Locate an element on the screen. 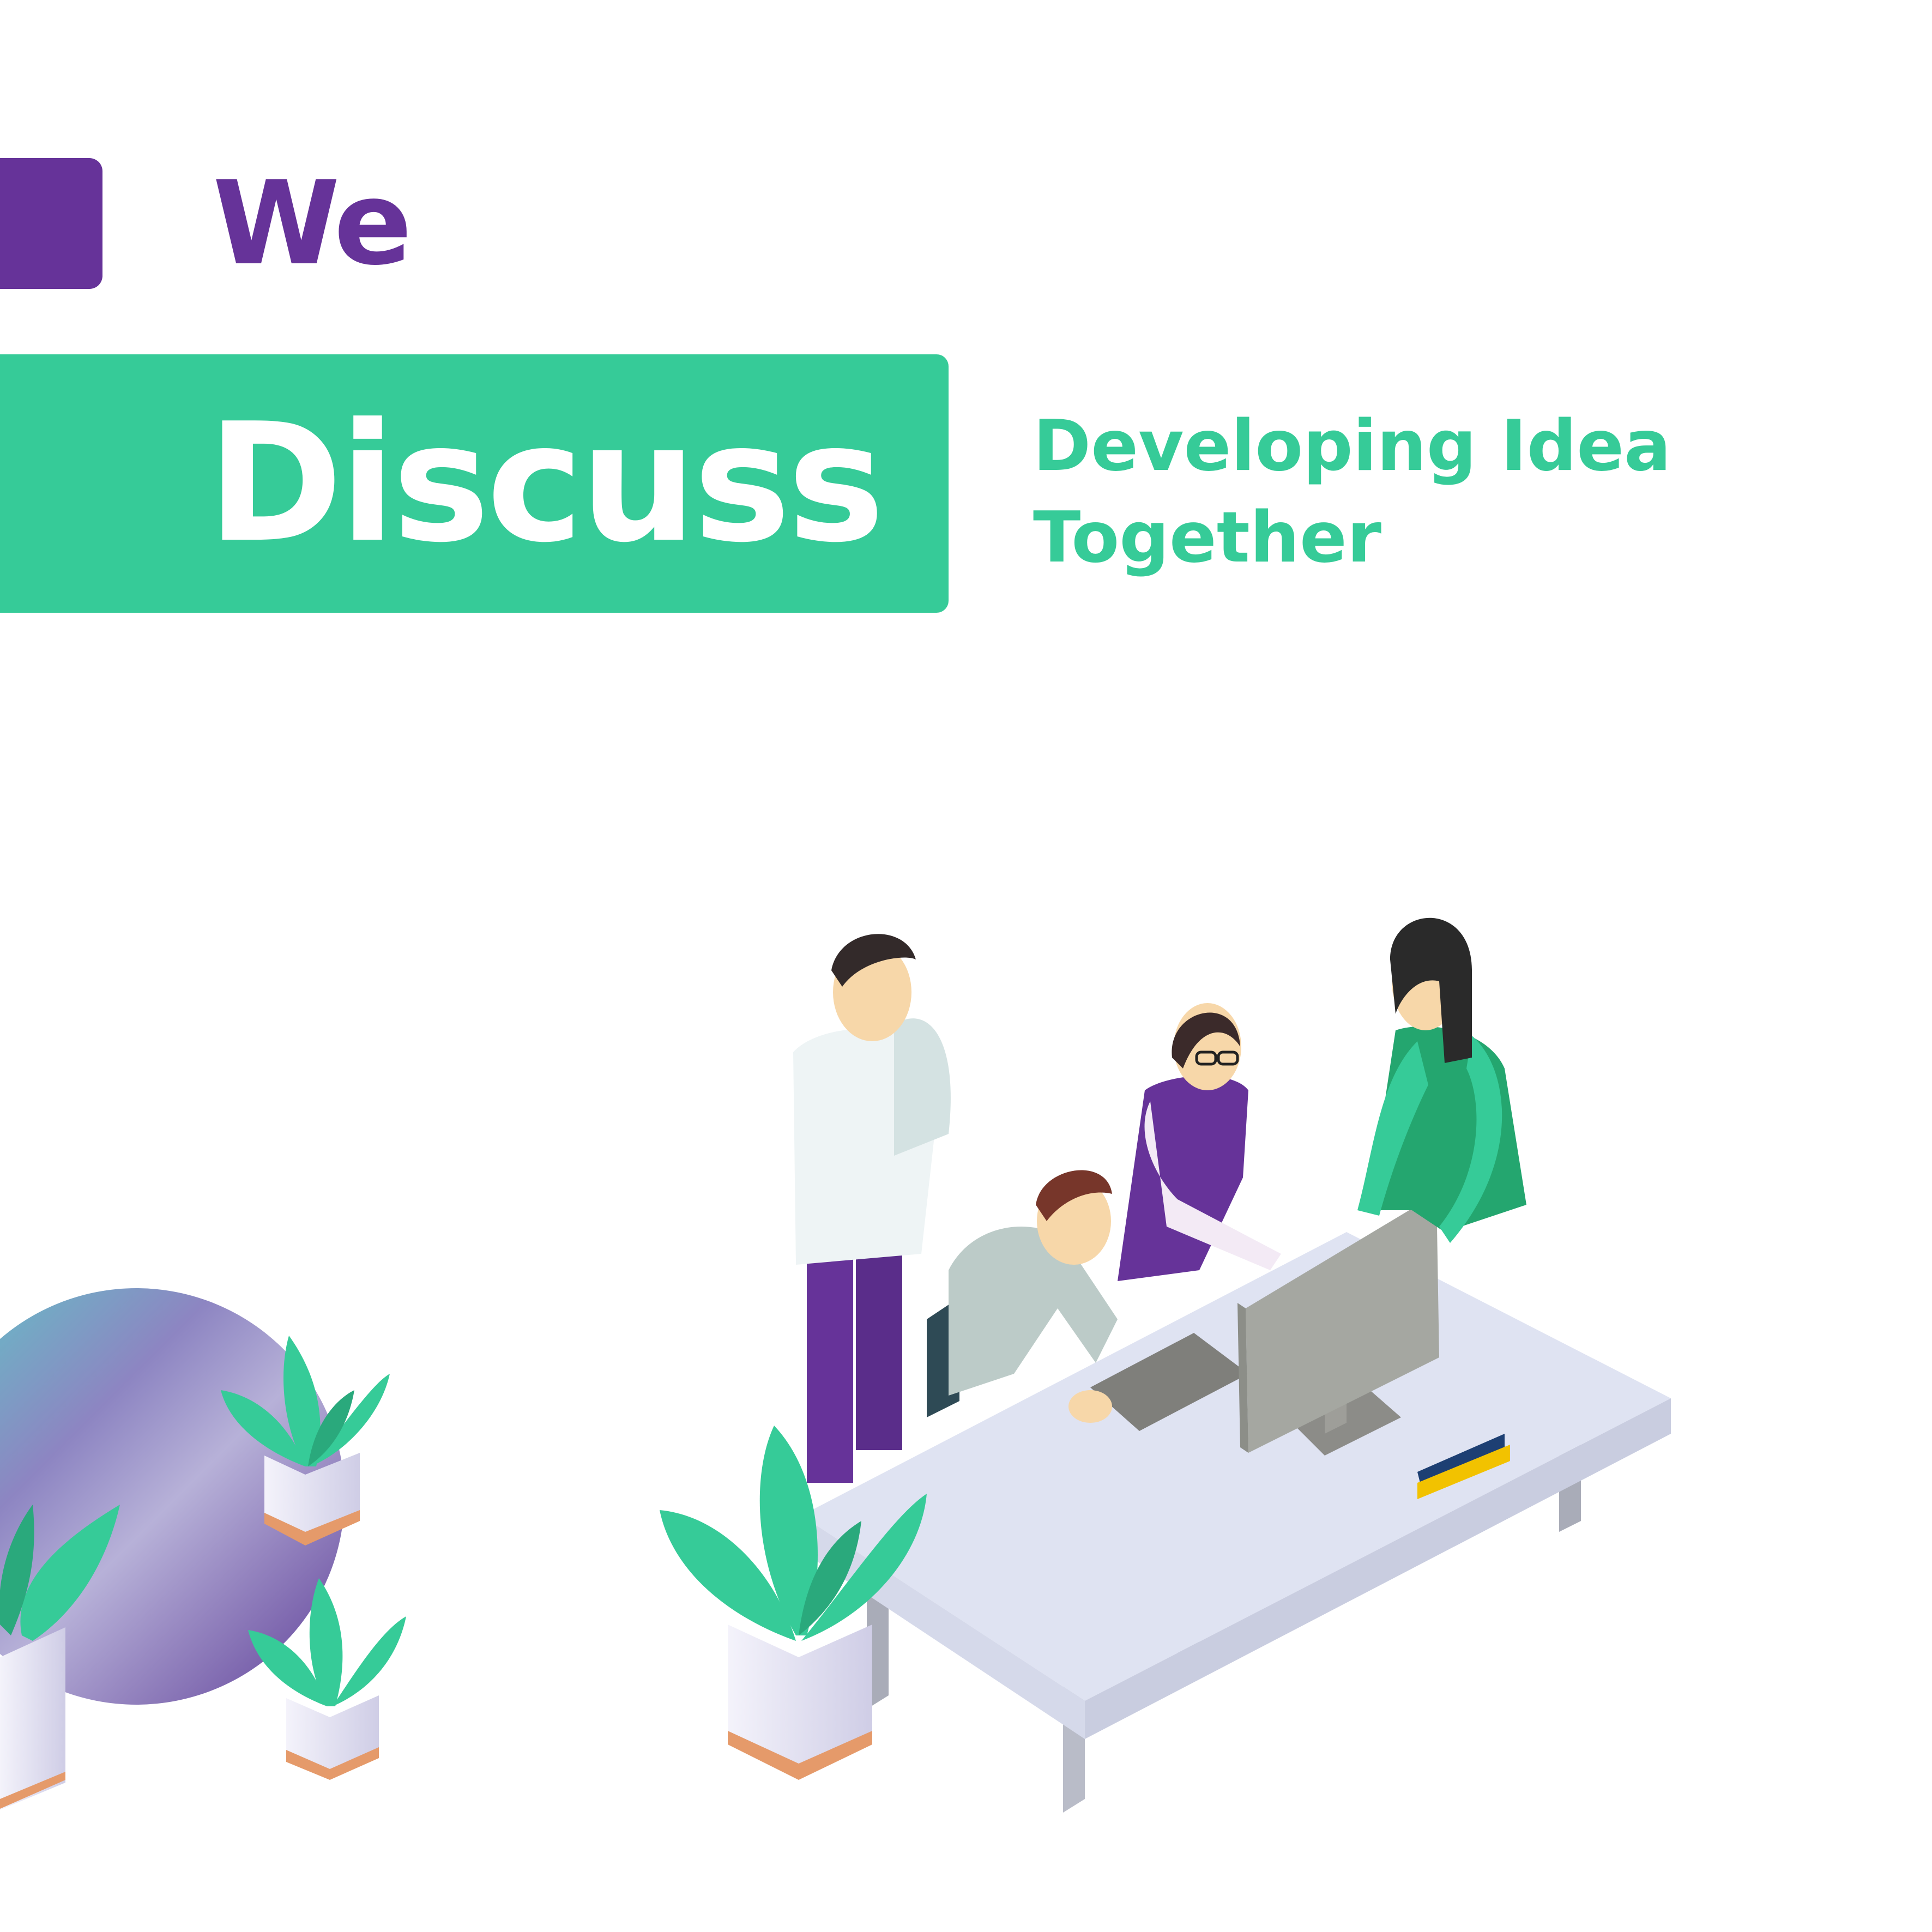 Image resolution: width=1932 pixels, height=1932 pixels. person-icon is located at coordinates (1199, 1142).